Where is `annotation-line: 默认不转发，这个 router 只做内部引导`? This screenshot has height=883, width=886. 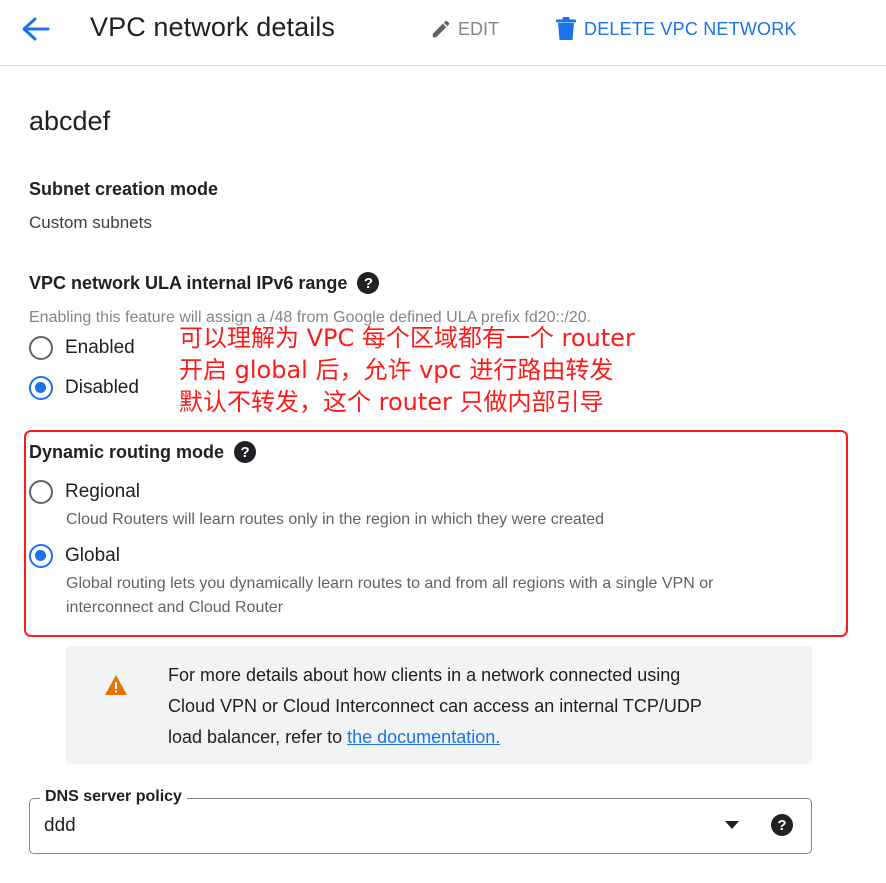
annotation-line: 默认不转发，这个 router 只做内部引导 is located at coordinates (391, 402).